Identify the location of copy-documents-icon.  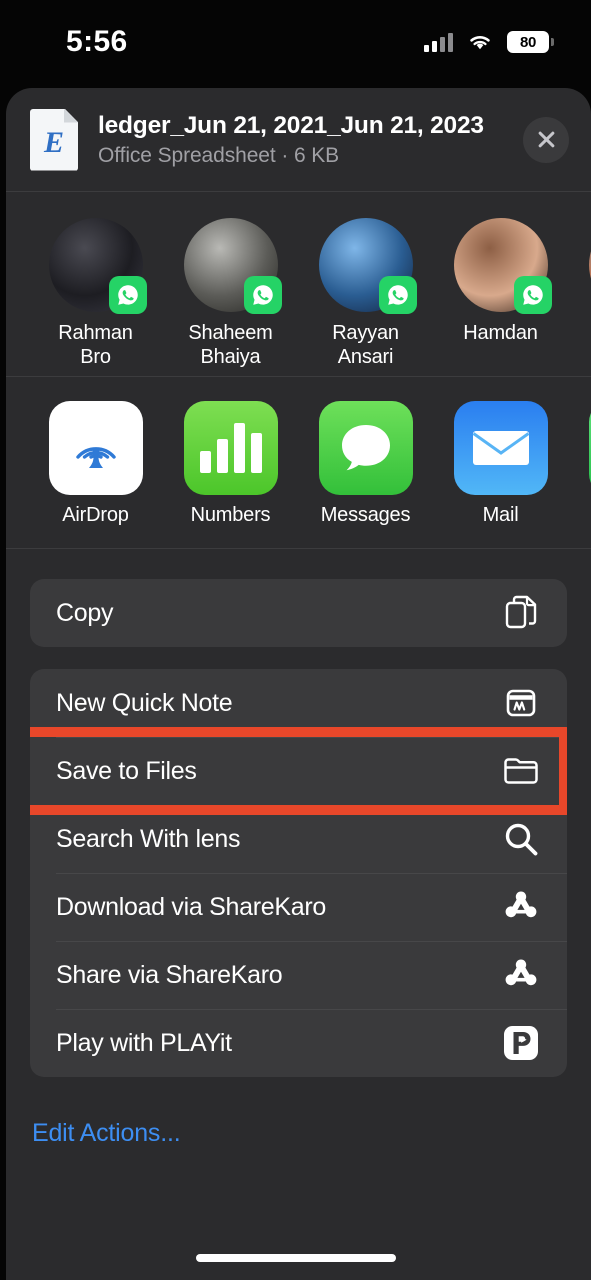
(521, 613).